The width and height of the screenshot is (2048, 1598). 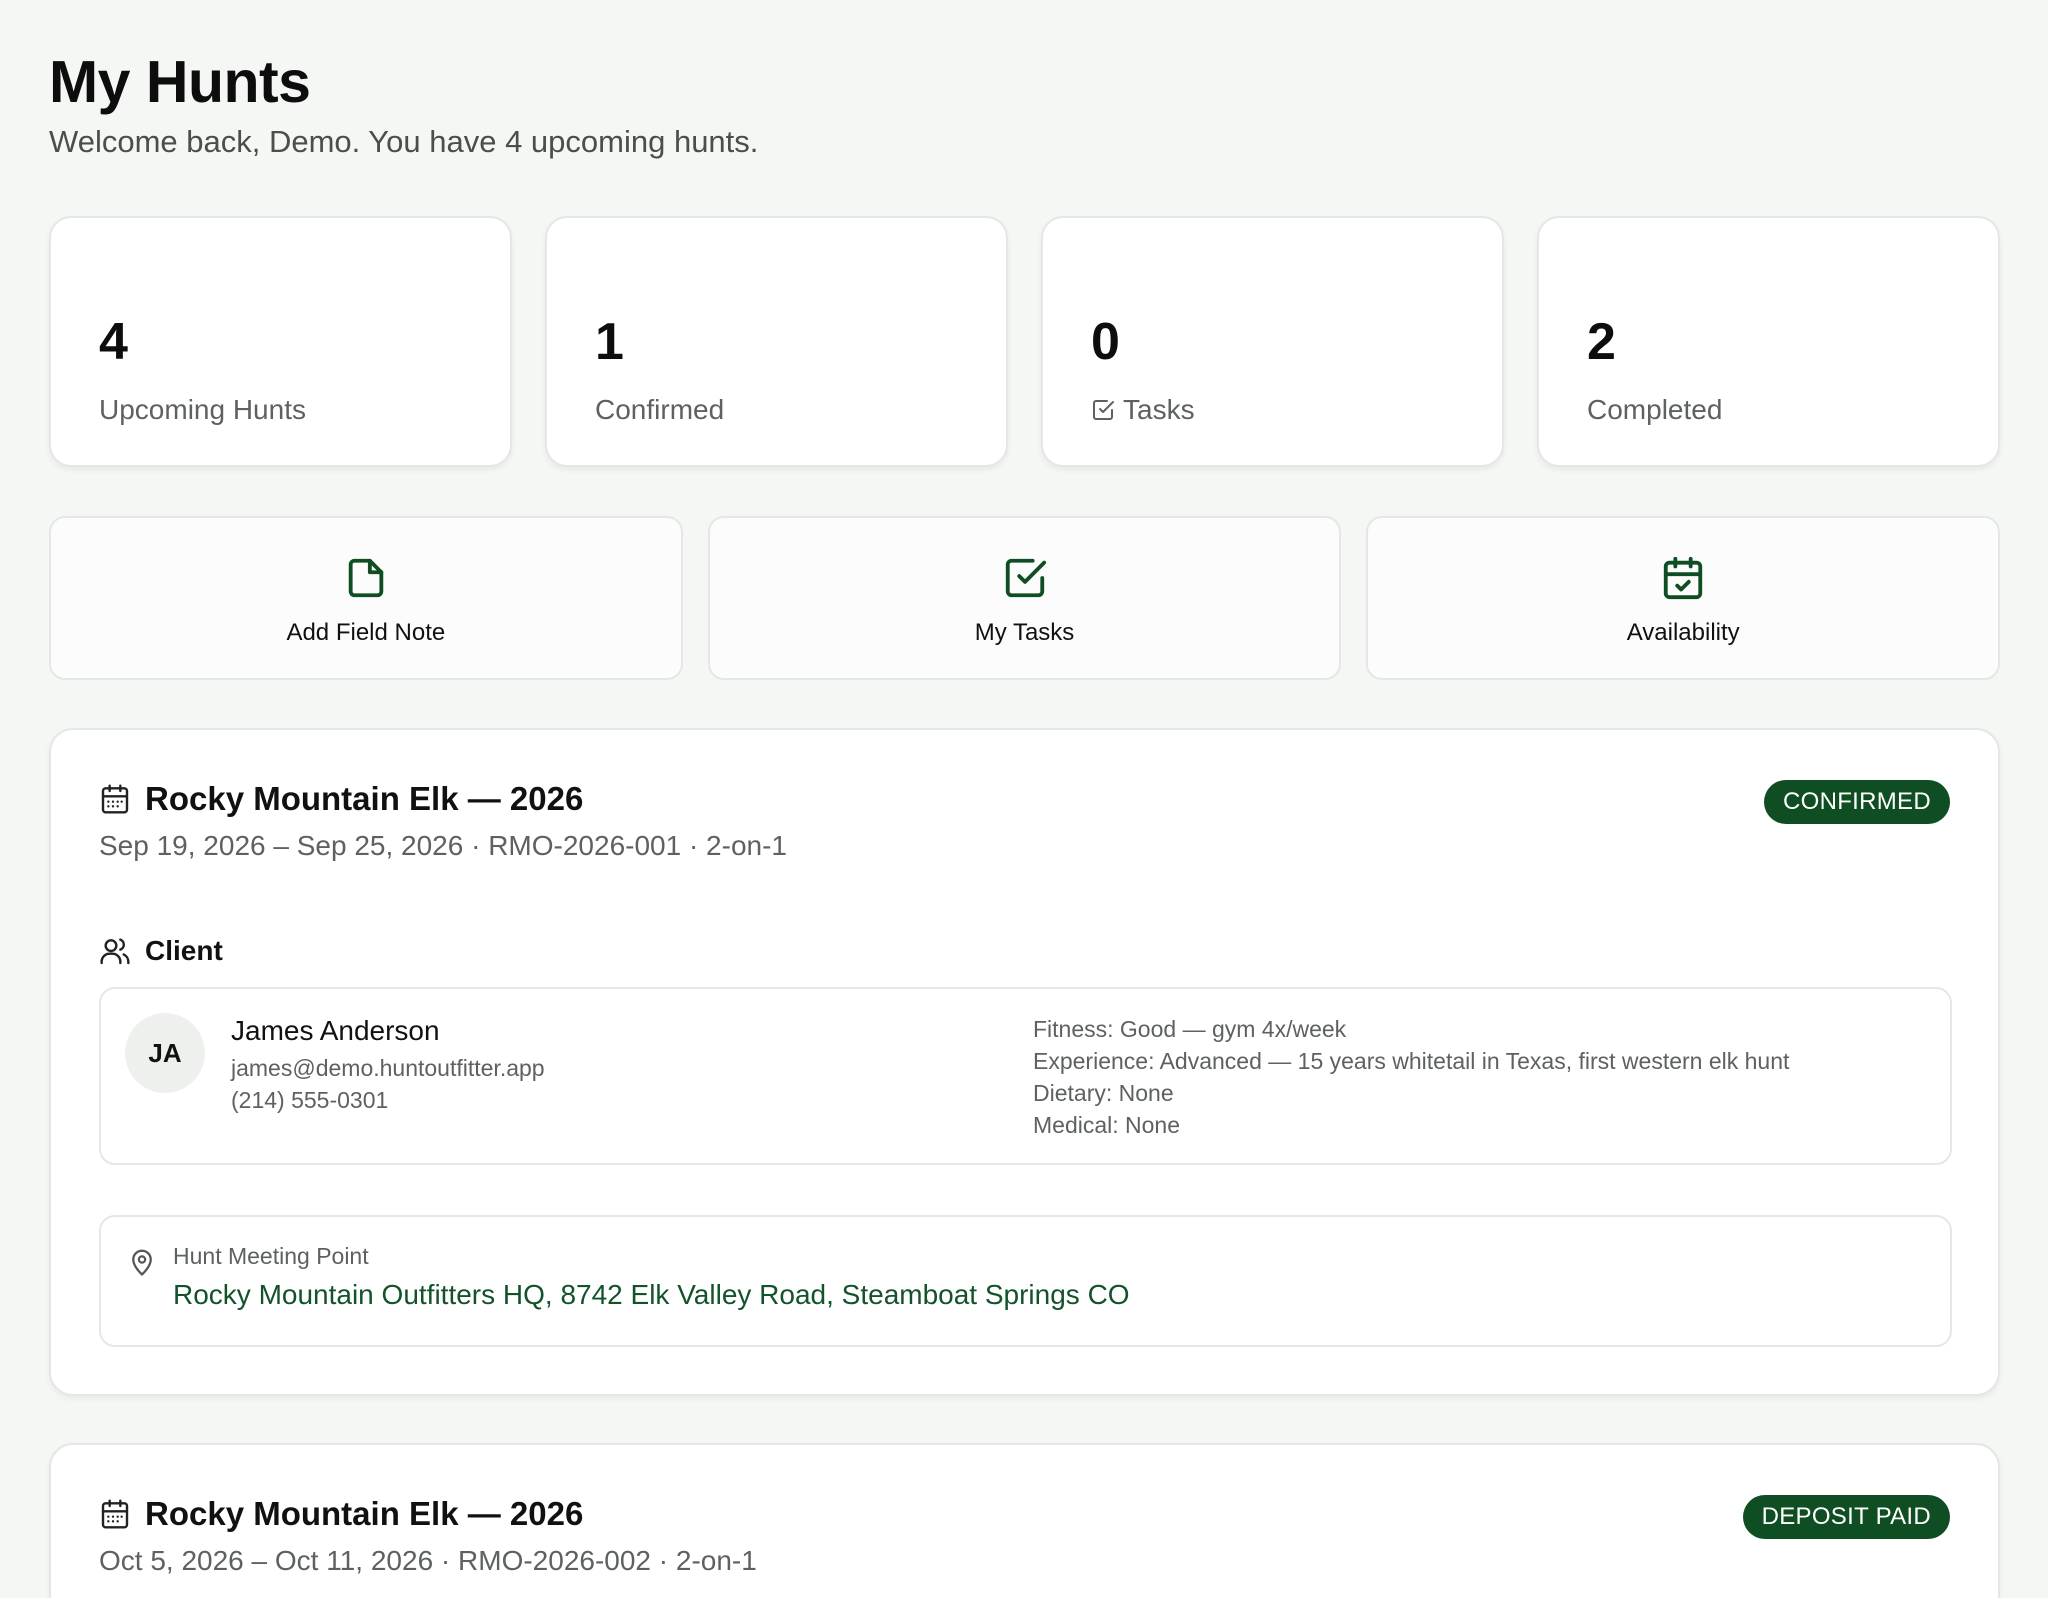 I want to click on stat-card-confirmed: 1 Confirmed, so click(x=776, y=341).